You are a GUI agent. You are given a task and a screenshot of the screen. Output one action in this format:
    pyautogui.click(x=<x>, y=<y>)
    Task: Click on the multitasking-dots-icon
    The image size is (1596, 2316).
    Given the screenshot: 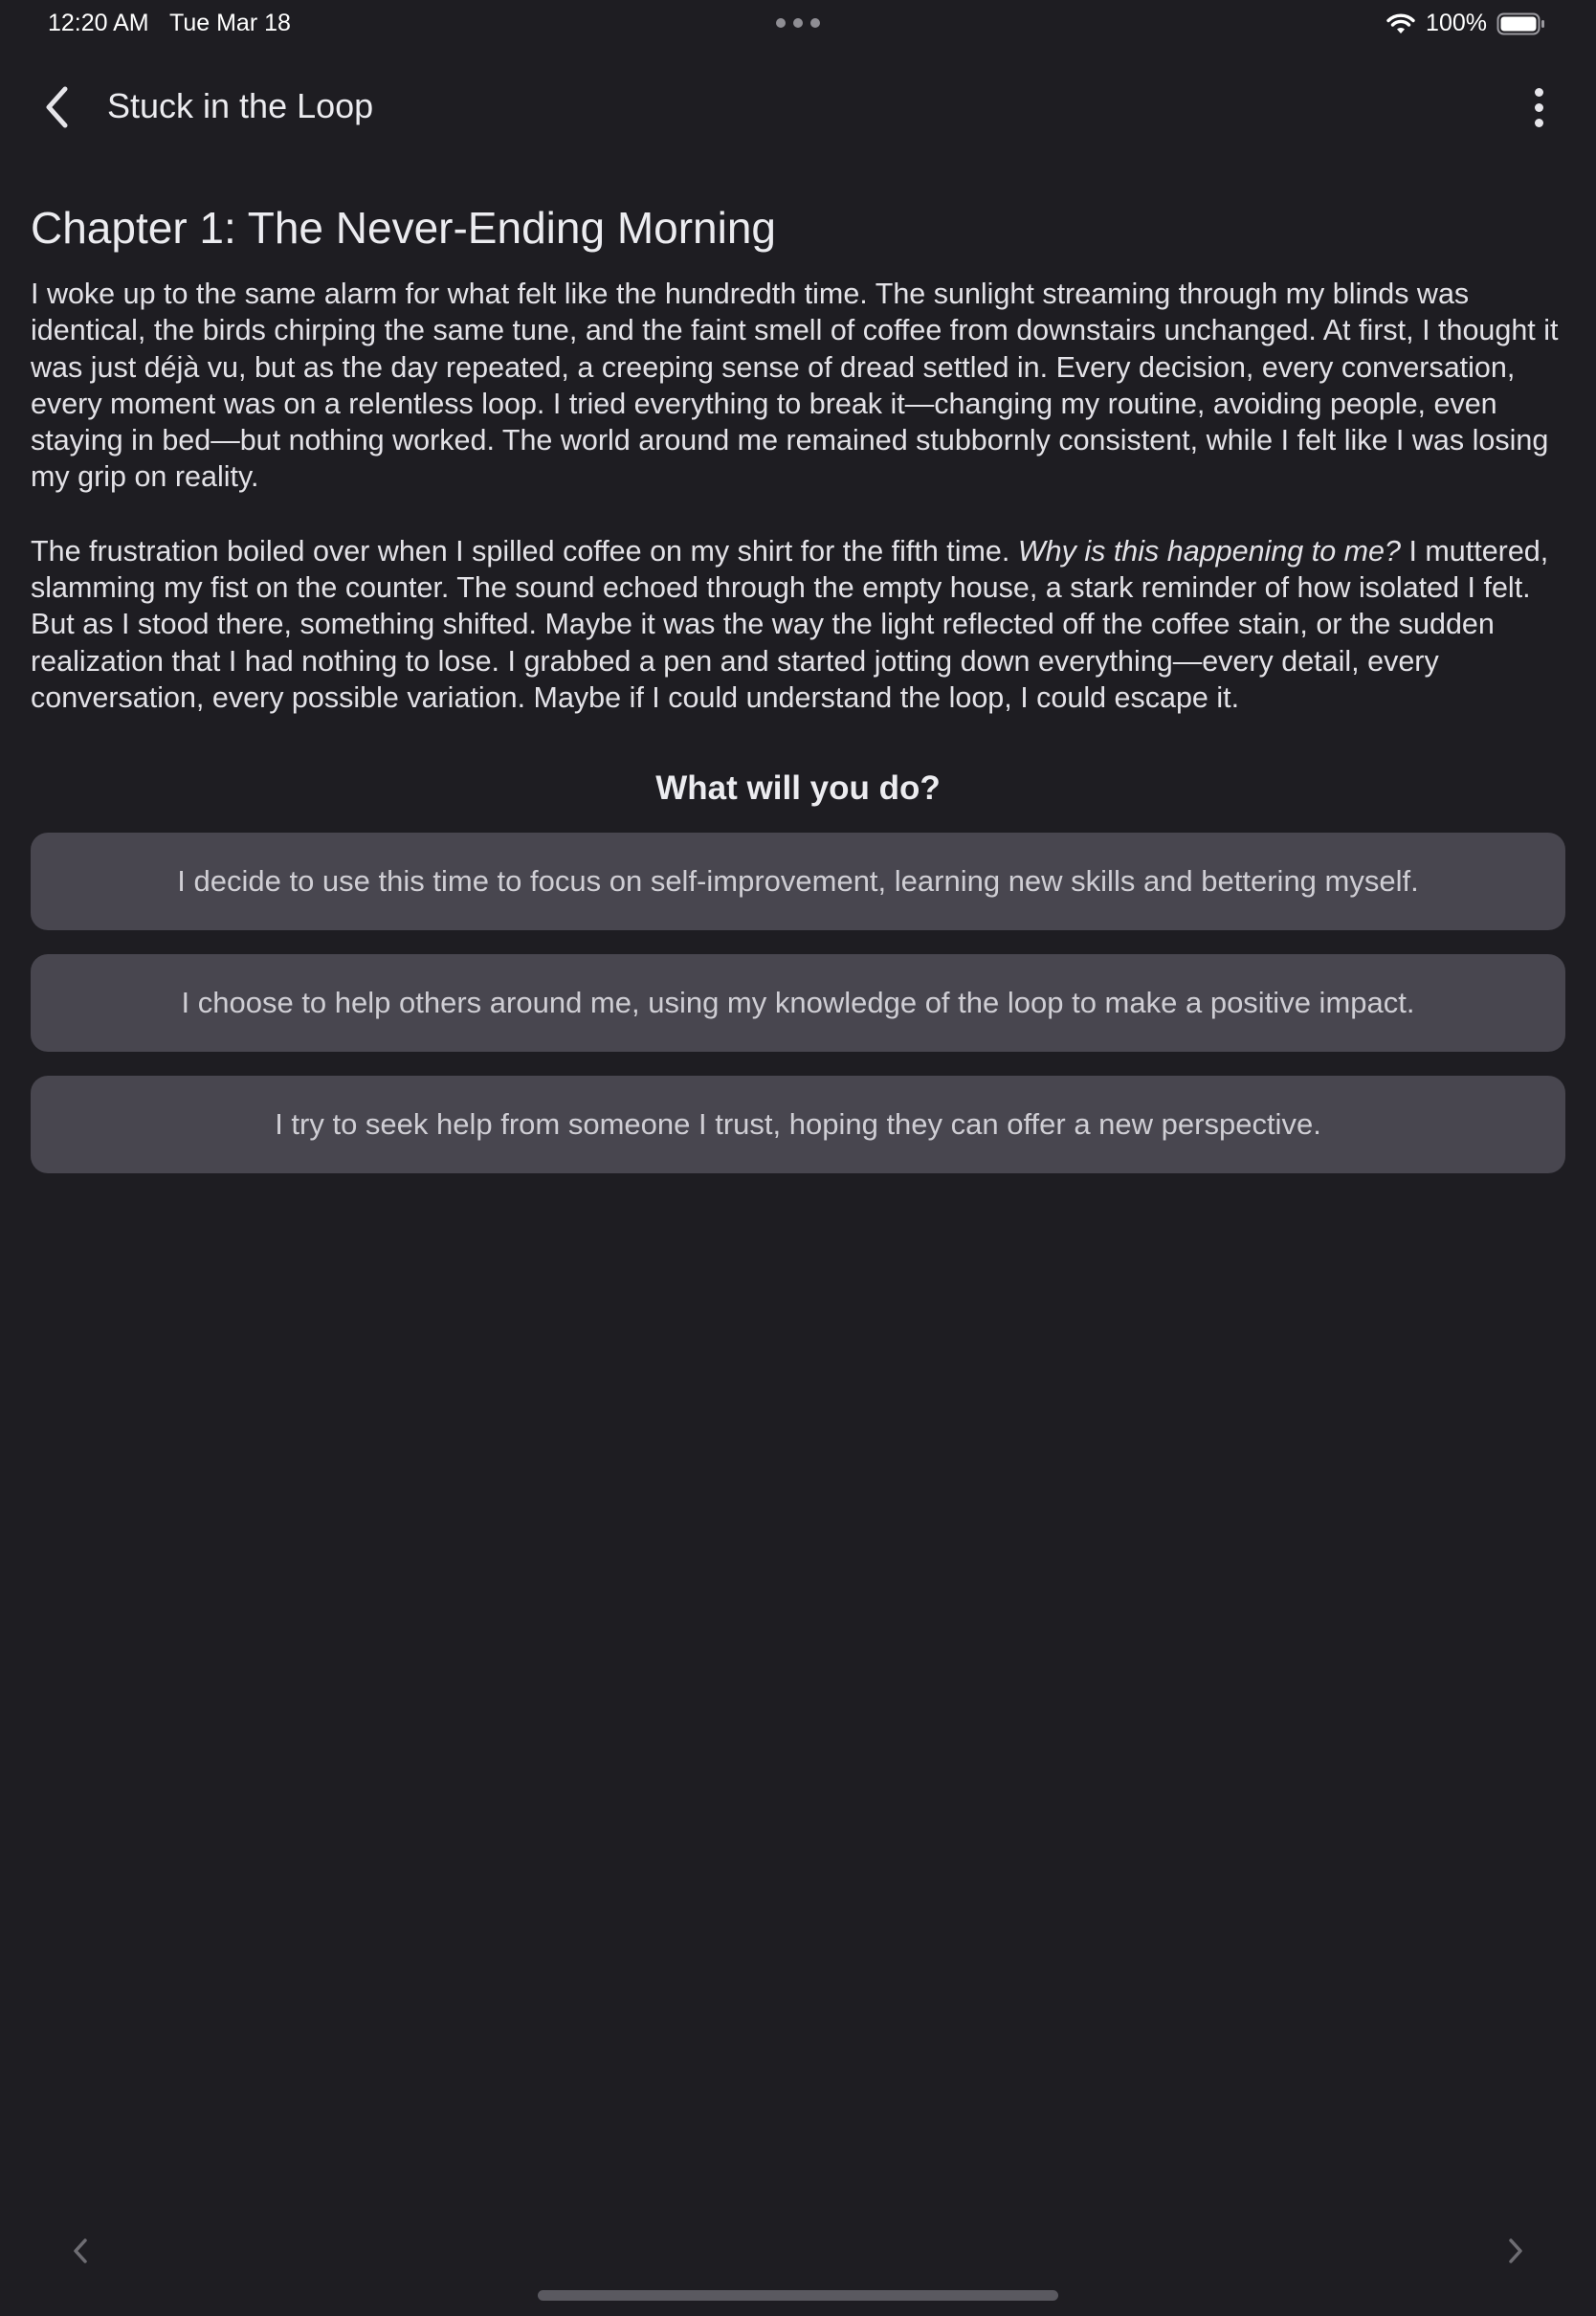 What is the action you would take?
    pyautogui.click(x=798, y=23)
    